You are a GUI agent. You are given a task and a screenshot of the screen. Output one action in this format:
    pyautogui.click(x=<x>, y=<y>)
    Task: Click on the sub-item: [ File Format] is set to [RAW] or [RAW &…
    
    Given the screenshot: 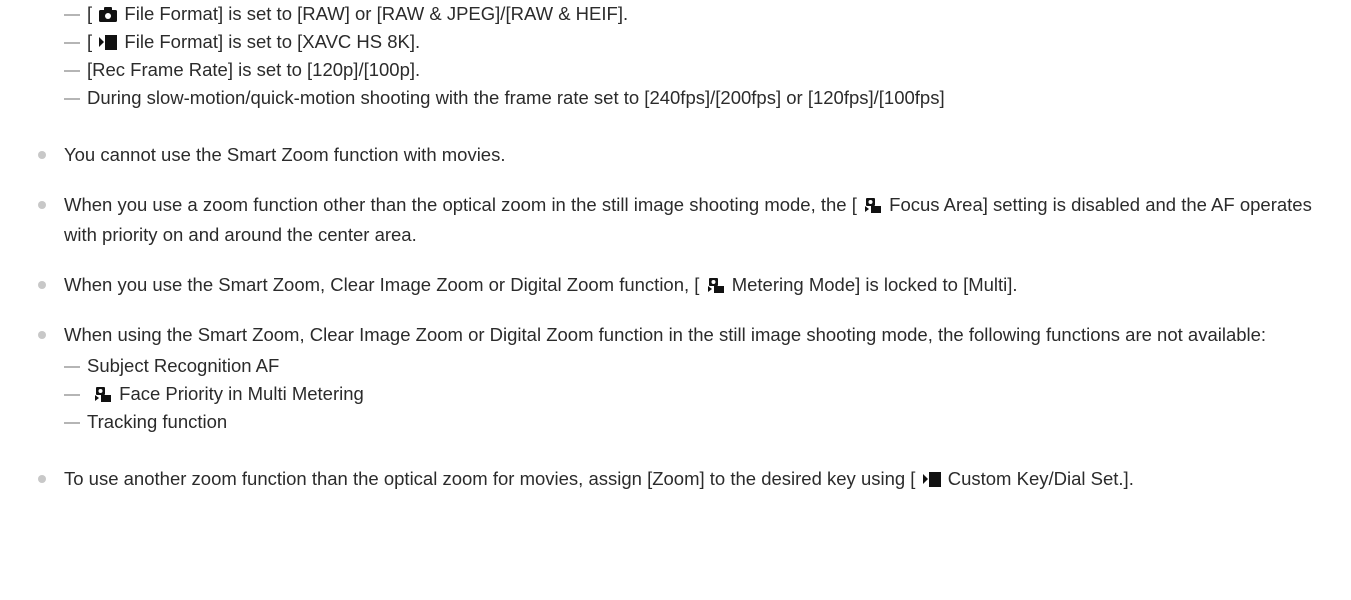 What is the action you would take?
    pyautogui.click(x=675, y=14)
    